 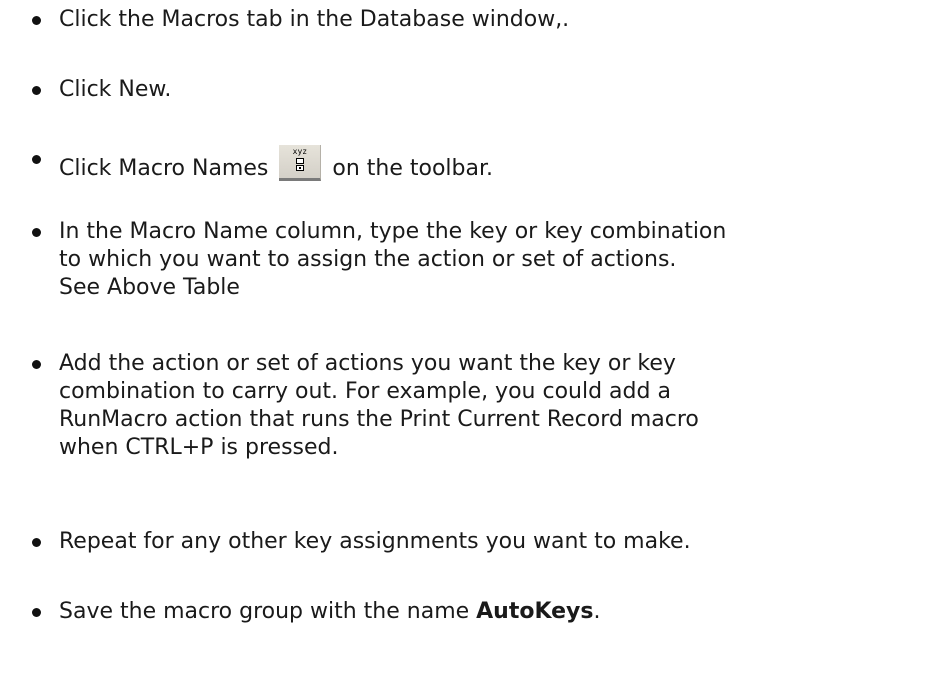 What do you see at coordinates (115, 89) in the screenshot?
I see `step-line: Click New.` at bounding box center [115, 89].